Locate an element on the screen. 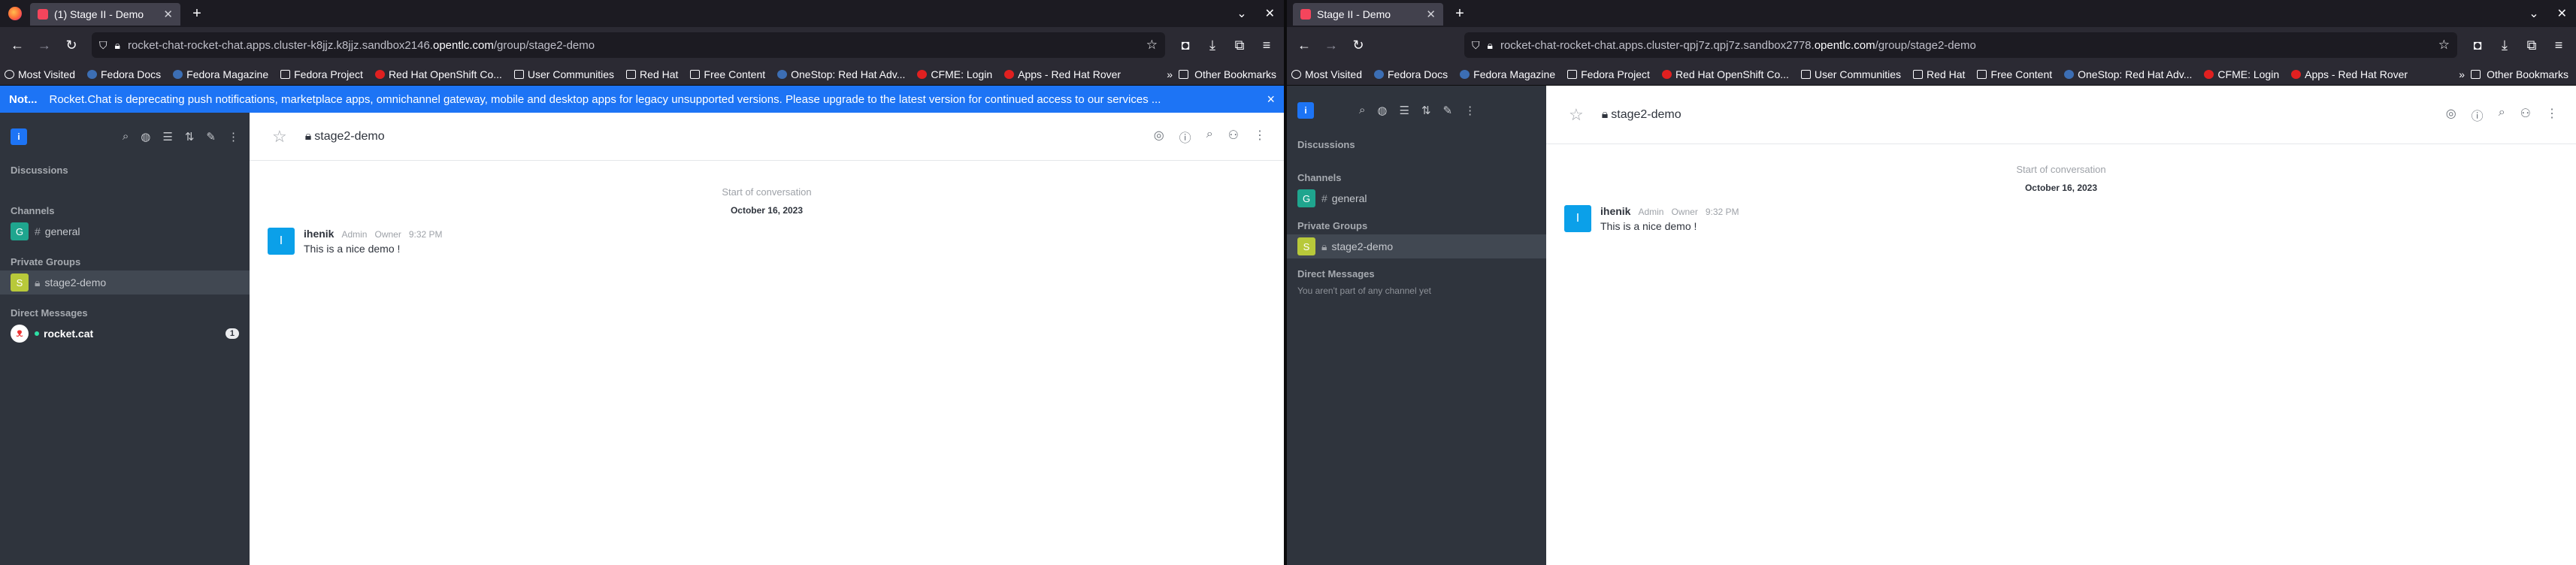 The height and width of the screenshot is (565, 2576). browser-tab: Stage II - Demo ✕ is located at coordinates (1368, 14).